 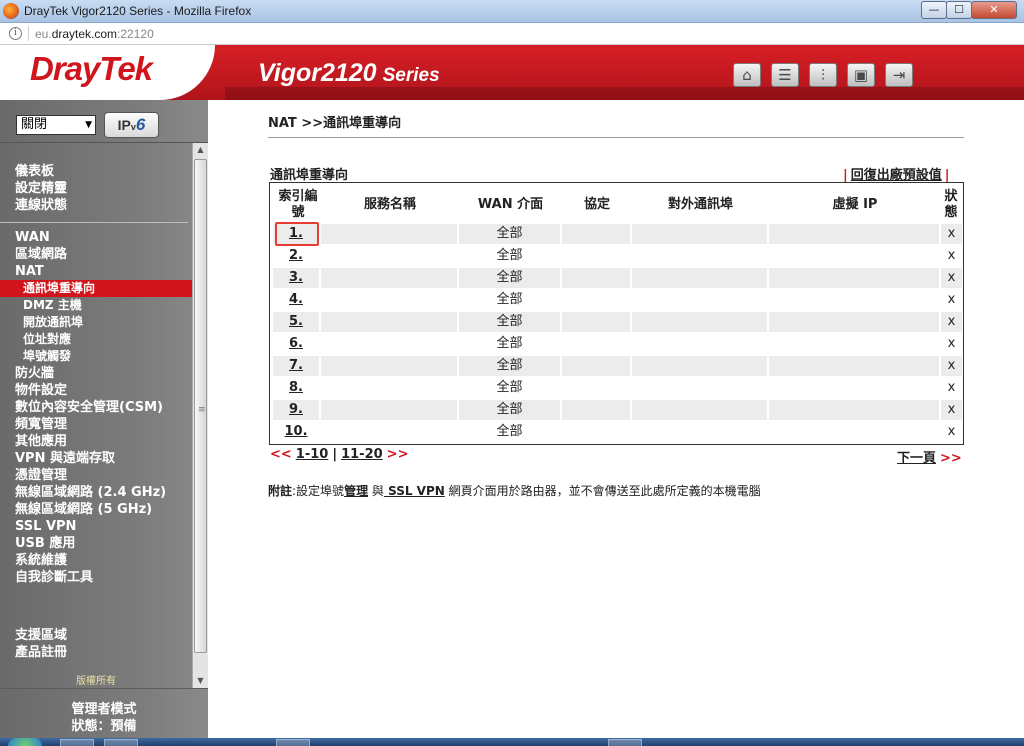 I want to click on pager-left: << 1-10 | 11-20 >>, so click(x=339, y=454).